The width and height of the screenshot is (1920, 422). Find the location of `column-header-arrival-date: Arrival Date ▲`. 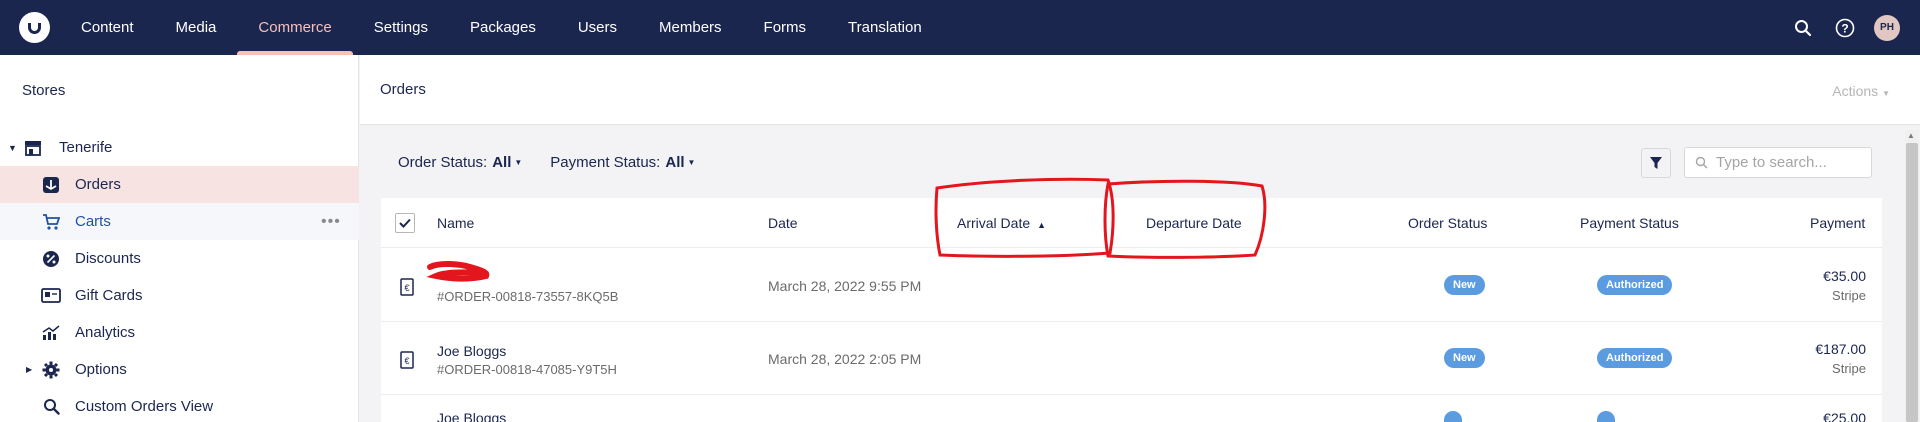

column-header-arrival-date: Arrival Date ▲ is located at coordinates (1001, 223).